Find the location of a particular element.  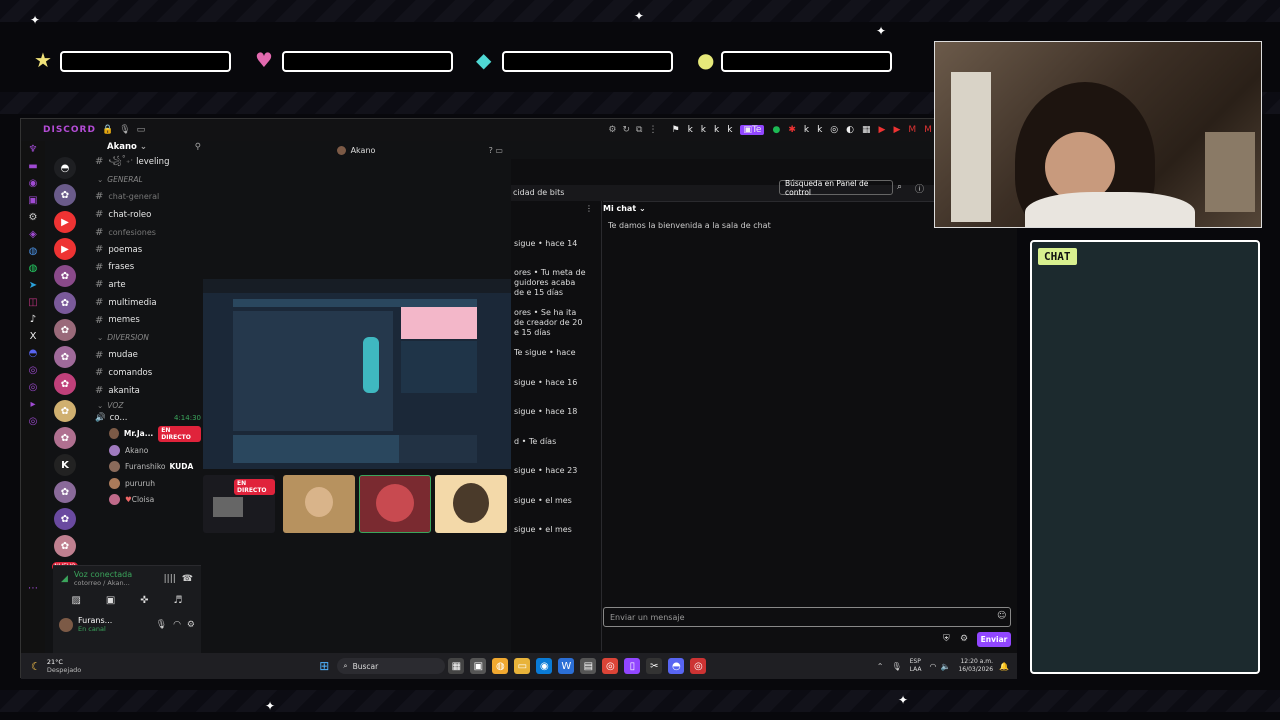

dashboard-search-input: Búsqueda en Panel de control is located at coordinates (836, 188).